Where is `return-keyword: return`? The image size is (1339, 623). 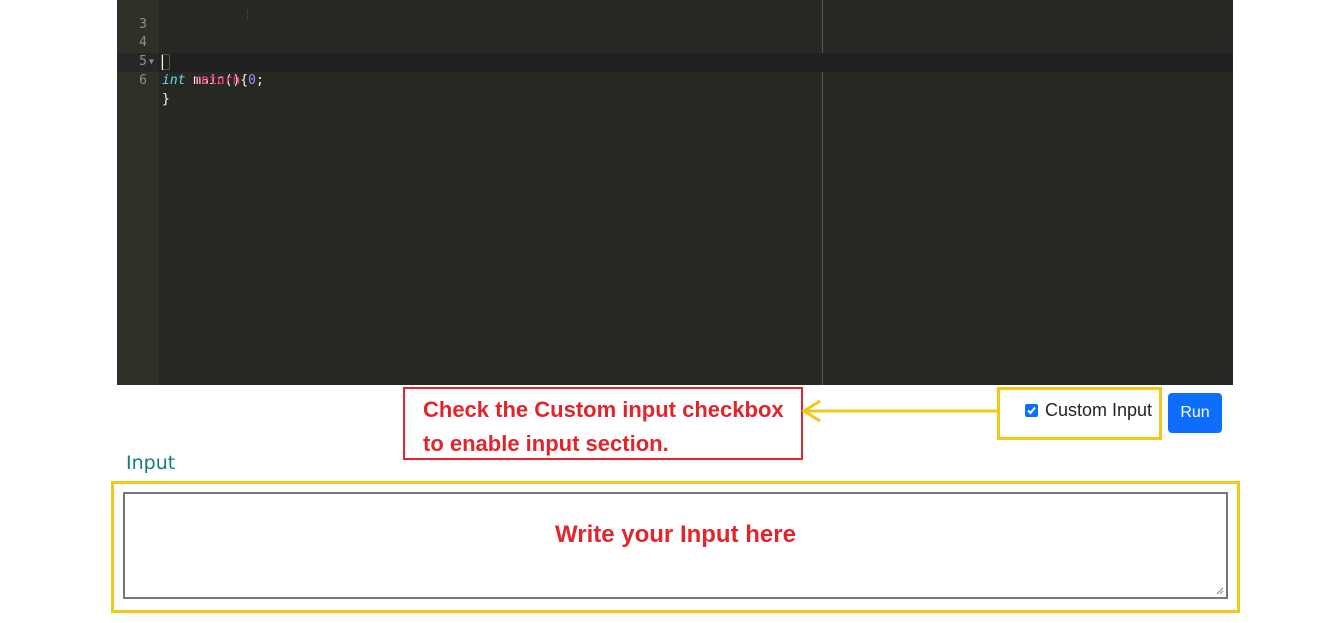
return-keyword: return is located at coordinates (217, 80).